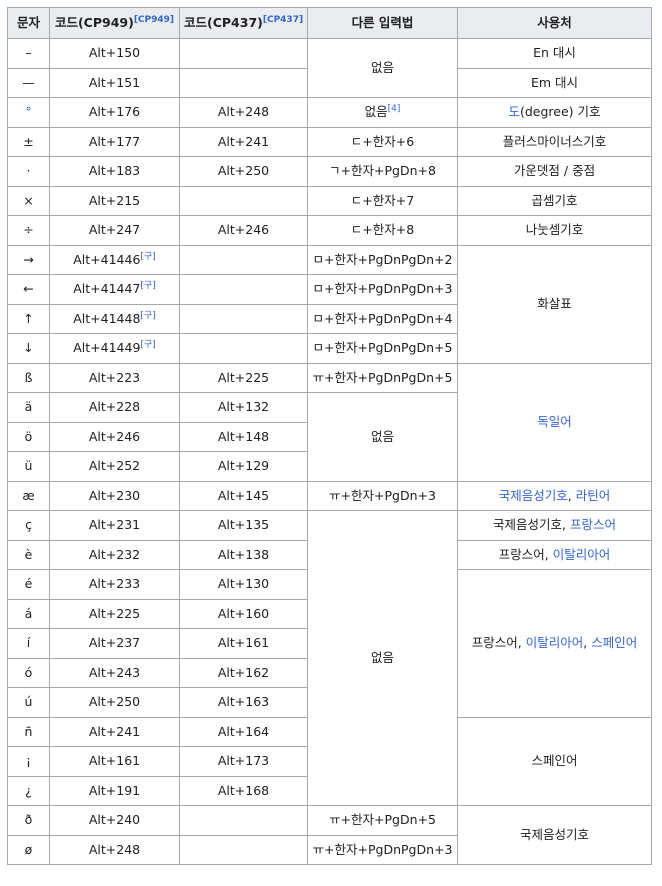 The image size is (662, 886). Describe the element at coordinates (382, 171) in the screenshot. I see `input-text: ㄱ+한자+PgDn+8` at that location.